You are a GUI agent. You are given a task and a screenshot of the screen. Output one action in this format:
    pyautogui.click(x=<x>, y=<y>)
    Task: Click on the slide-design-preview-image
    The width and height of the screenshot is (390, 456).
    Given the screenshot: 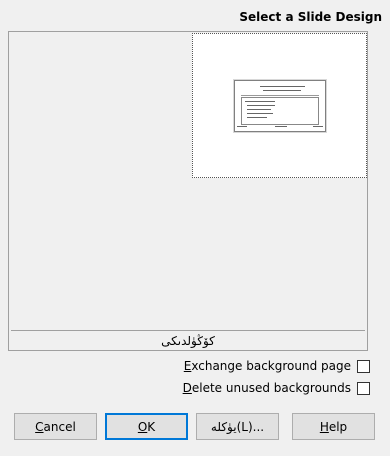 What is the action you would take?
    pyautogui.click(x=279, y=105)
    